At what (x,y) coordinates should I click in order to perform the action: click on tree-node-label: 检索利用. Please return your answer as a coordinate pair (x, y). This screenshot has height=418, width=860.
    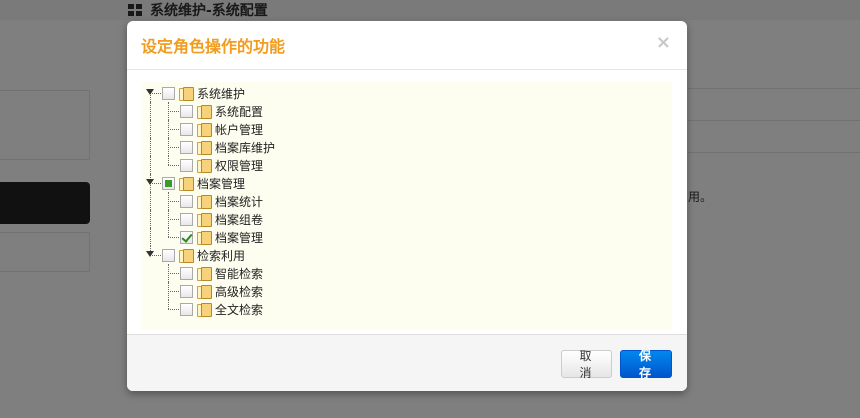
    Looking at the image, I should click on (221, 255).